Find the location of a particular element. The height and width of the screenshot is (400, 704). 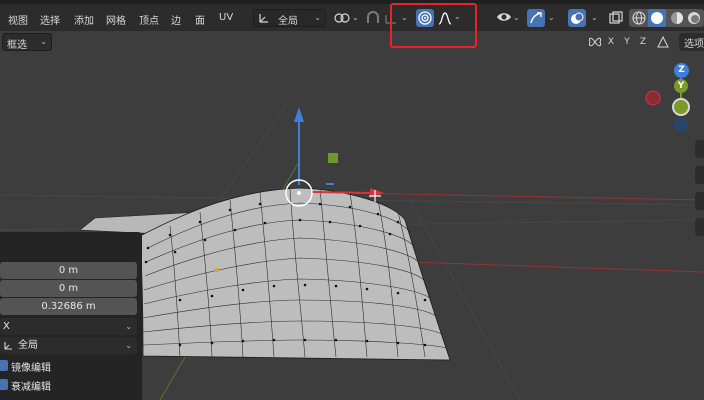

gizmo-y-button: Y is located at coordinates (681, 86).